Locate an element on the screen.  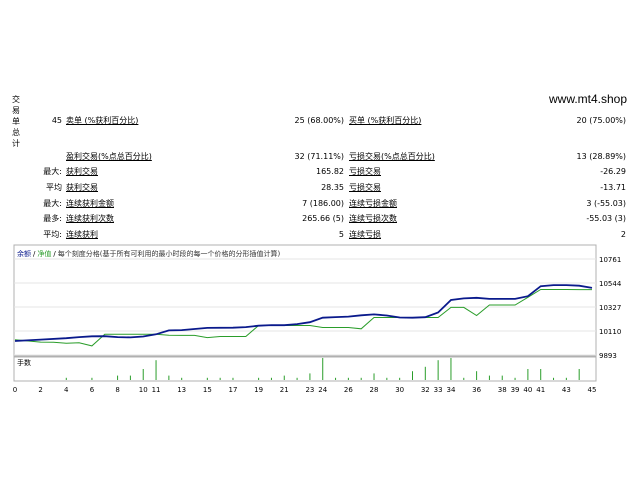
y-tick-0: 10761 is located at coordinates (610, 260).